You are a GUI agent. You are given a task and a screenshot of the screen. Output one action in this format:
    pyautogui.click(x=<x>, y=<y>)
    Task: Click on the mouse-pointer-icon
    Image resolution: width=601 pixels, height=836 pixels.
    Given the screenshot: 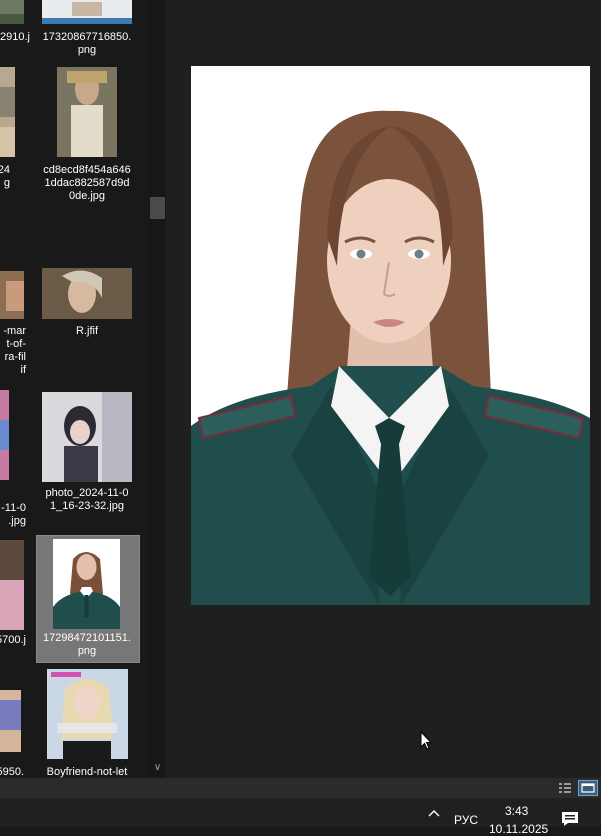 What is the action you would take?
    pyautogui.click(x=426, y=742)
    